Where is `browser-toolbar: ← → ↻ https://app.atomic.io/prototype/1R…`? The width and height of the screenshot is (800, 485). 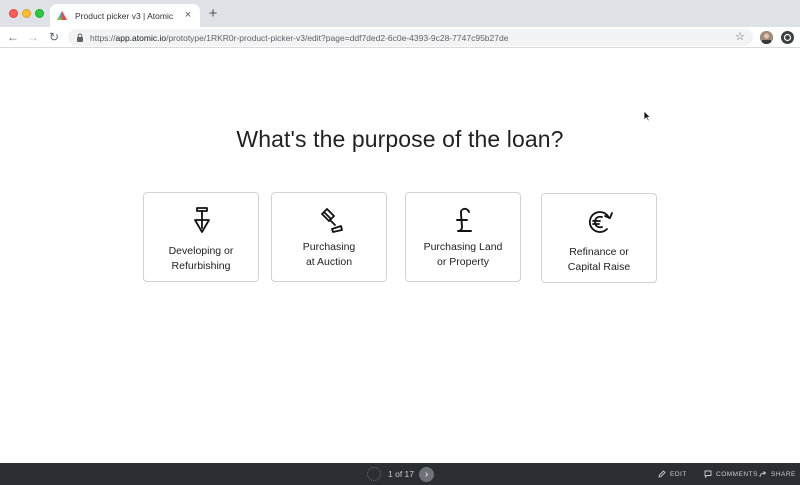 browser-toolbar: ← → ↻ https://app.atomic.io/prototype/1R… is located at coordinates (400, 37).